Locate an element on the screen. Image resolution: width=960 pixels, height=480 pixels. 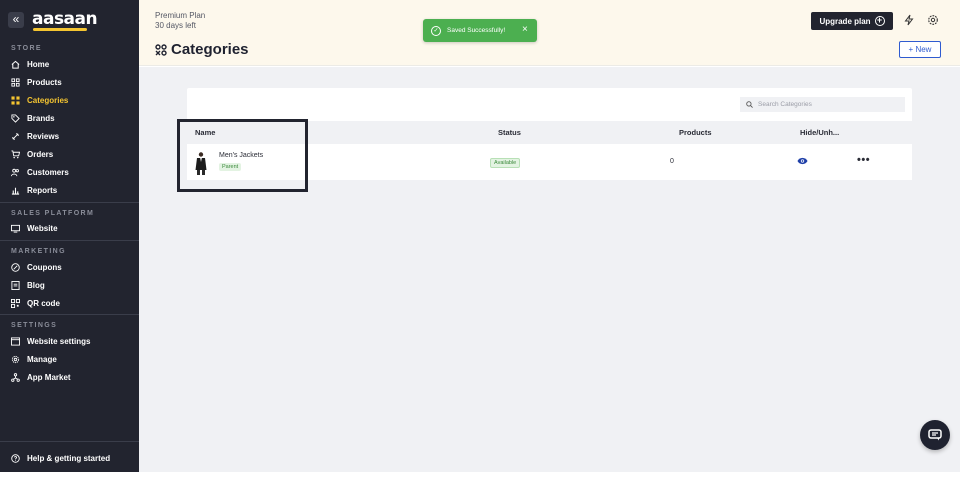
users-icon is located at coordinates (15, 172).